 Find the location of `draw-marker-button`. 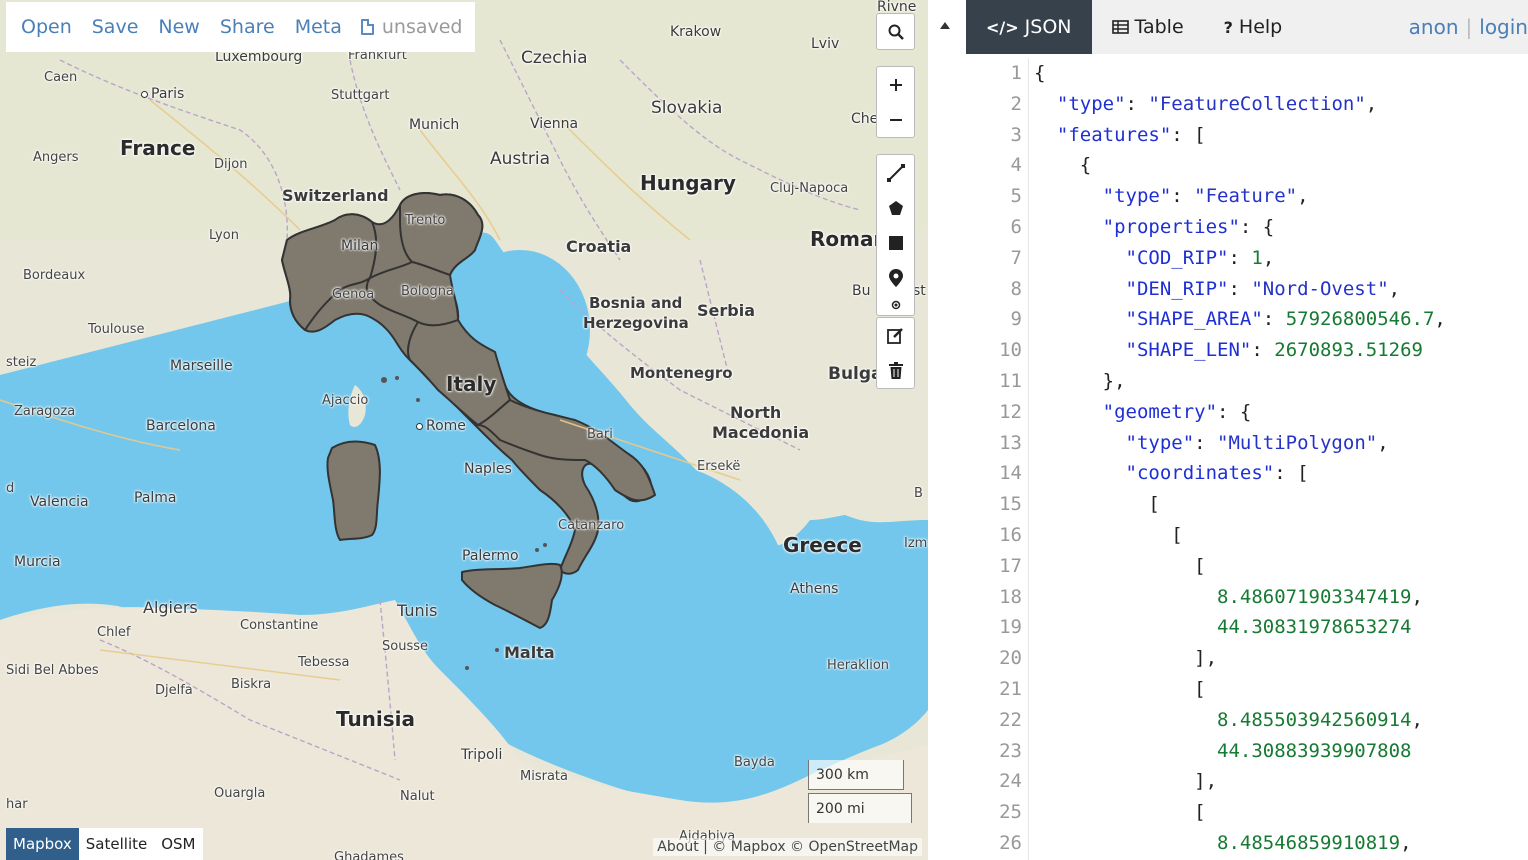

draw-marker-button is located at coordinates (895, 277).